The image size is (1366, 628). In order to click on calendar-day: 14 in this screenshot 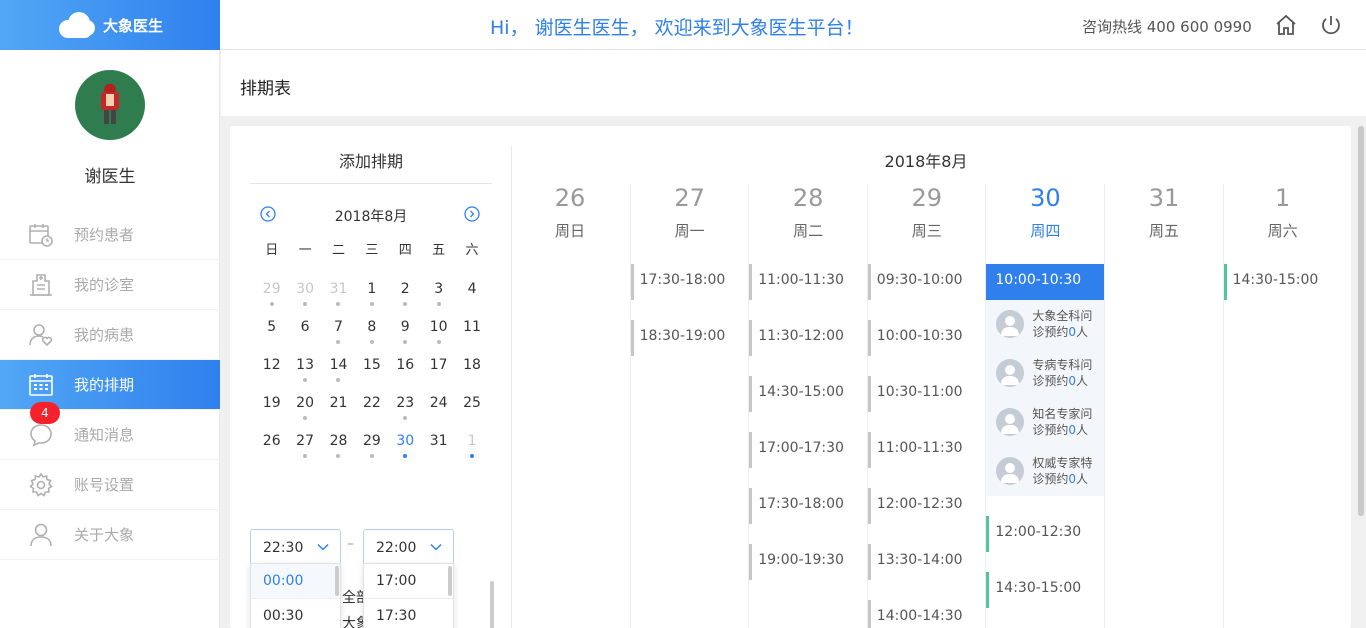, I will do `click(338, 374)`.